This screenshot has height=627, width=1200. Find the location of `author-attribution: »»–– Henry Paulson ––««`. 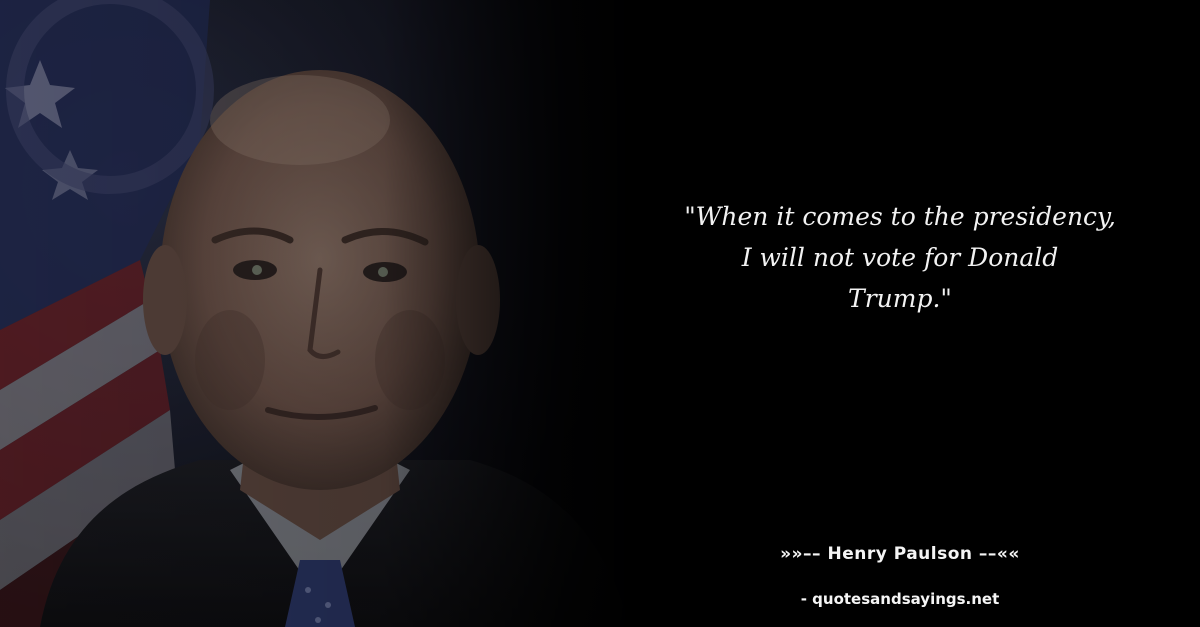

author-attribution: »»–– Henry Paulson ––«« is located at coordinates (900, 554).